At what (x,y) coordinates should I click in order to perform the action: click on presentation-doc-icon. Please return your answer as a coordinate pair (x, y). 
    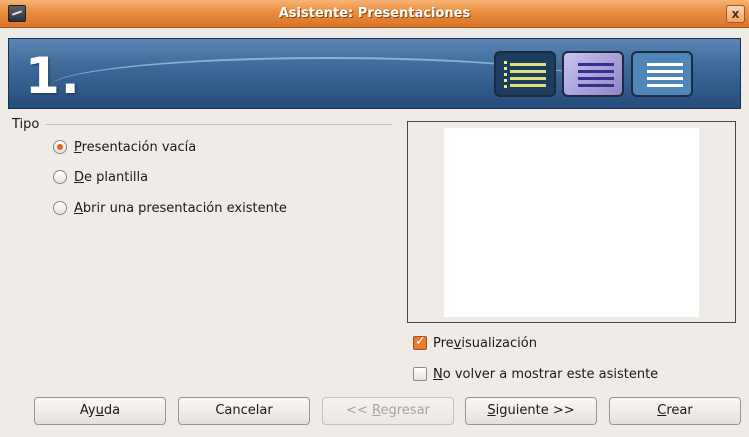
    Looking at the image, I should click on (525, 74).